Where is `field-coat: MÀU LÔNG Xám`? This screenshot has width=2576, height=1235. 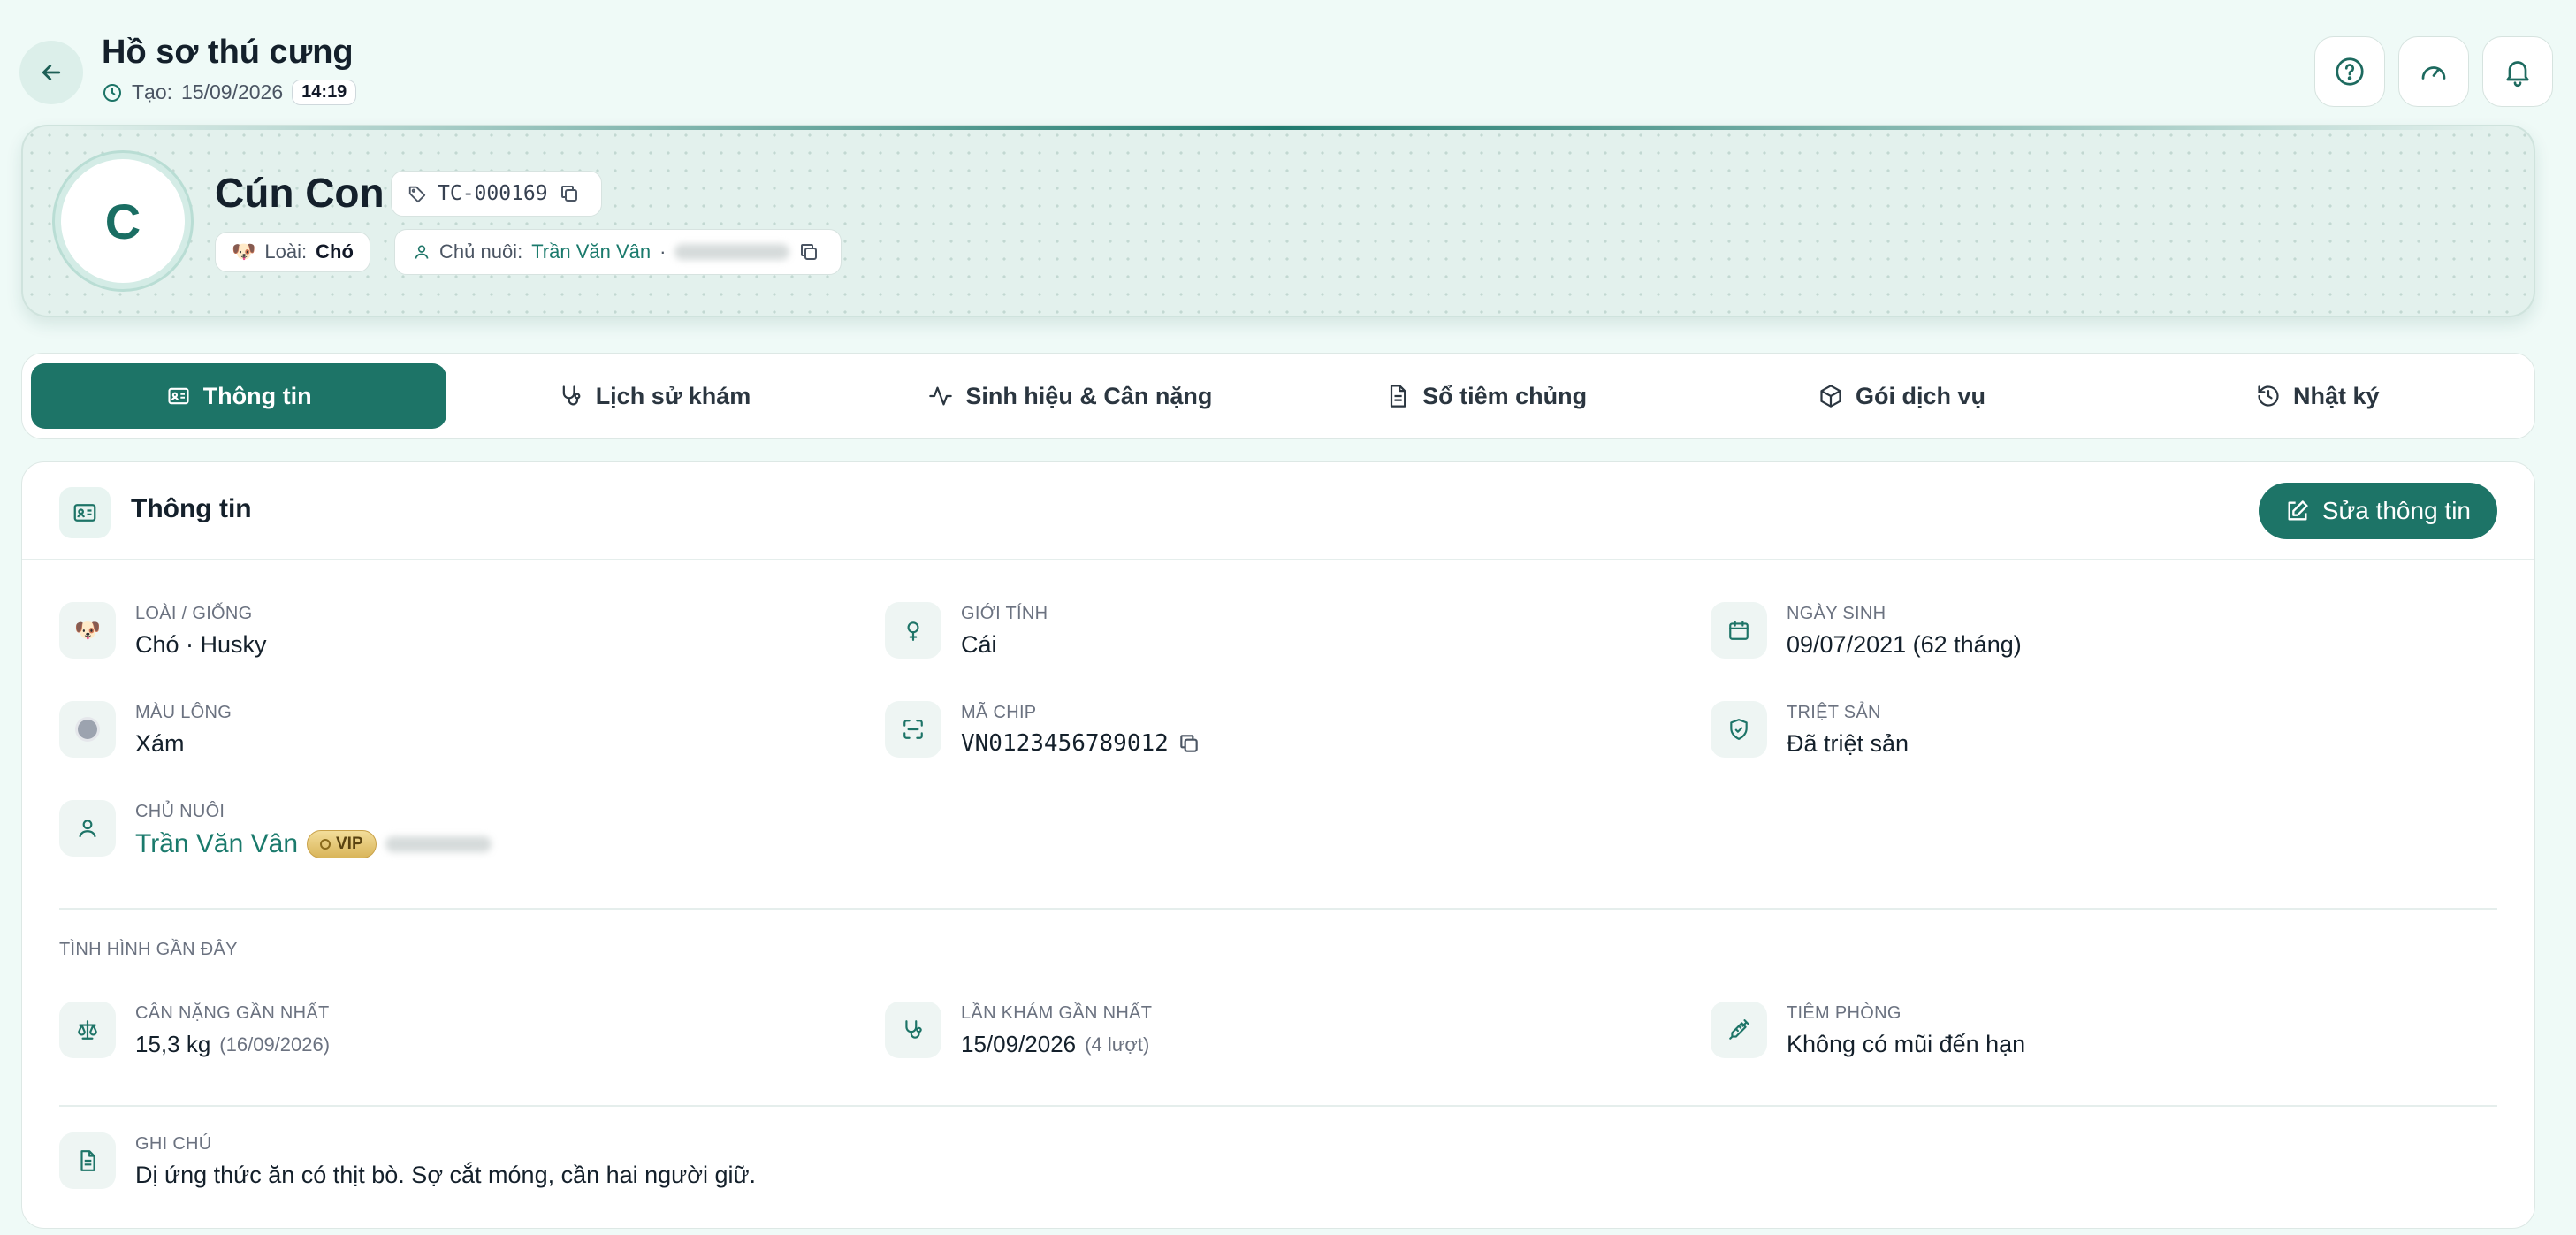 field-coat: MÀU LÔNG Xám is located at coordinates (145, 730).